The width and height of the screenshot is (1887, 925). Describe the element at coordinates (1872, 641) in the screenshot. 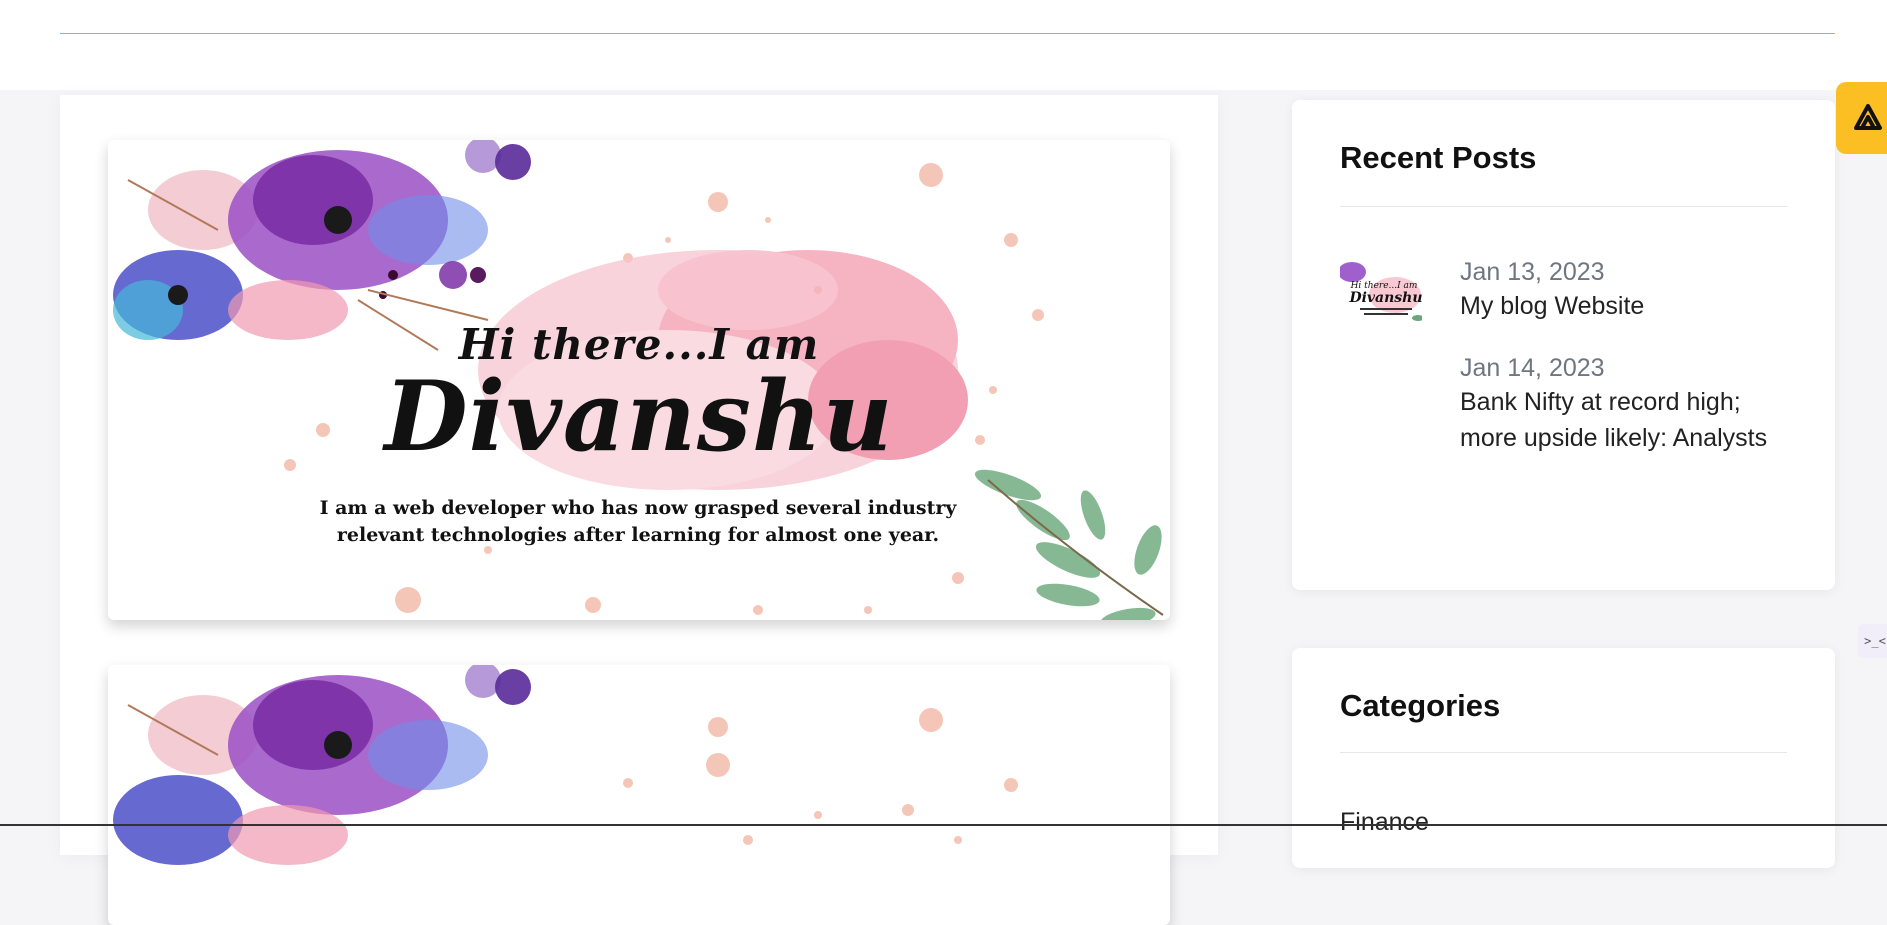

I see `mini-side-tab: >_<` at that location.